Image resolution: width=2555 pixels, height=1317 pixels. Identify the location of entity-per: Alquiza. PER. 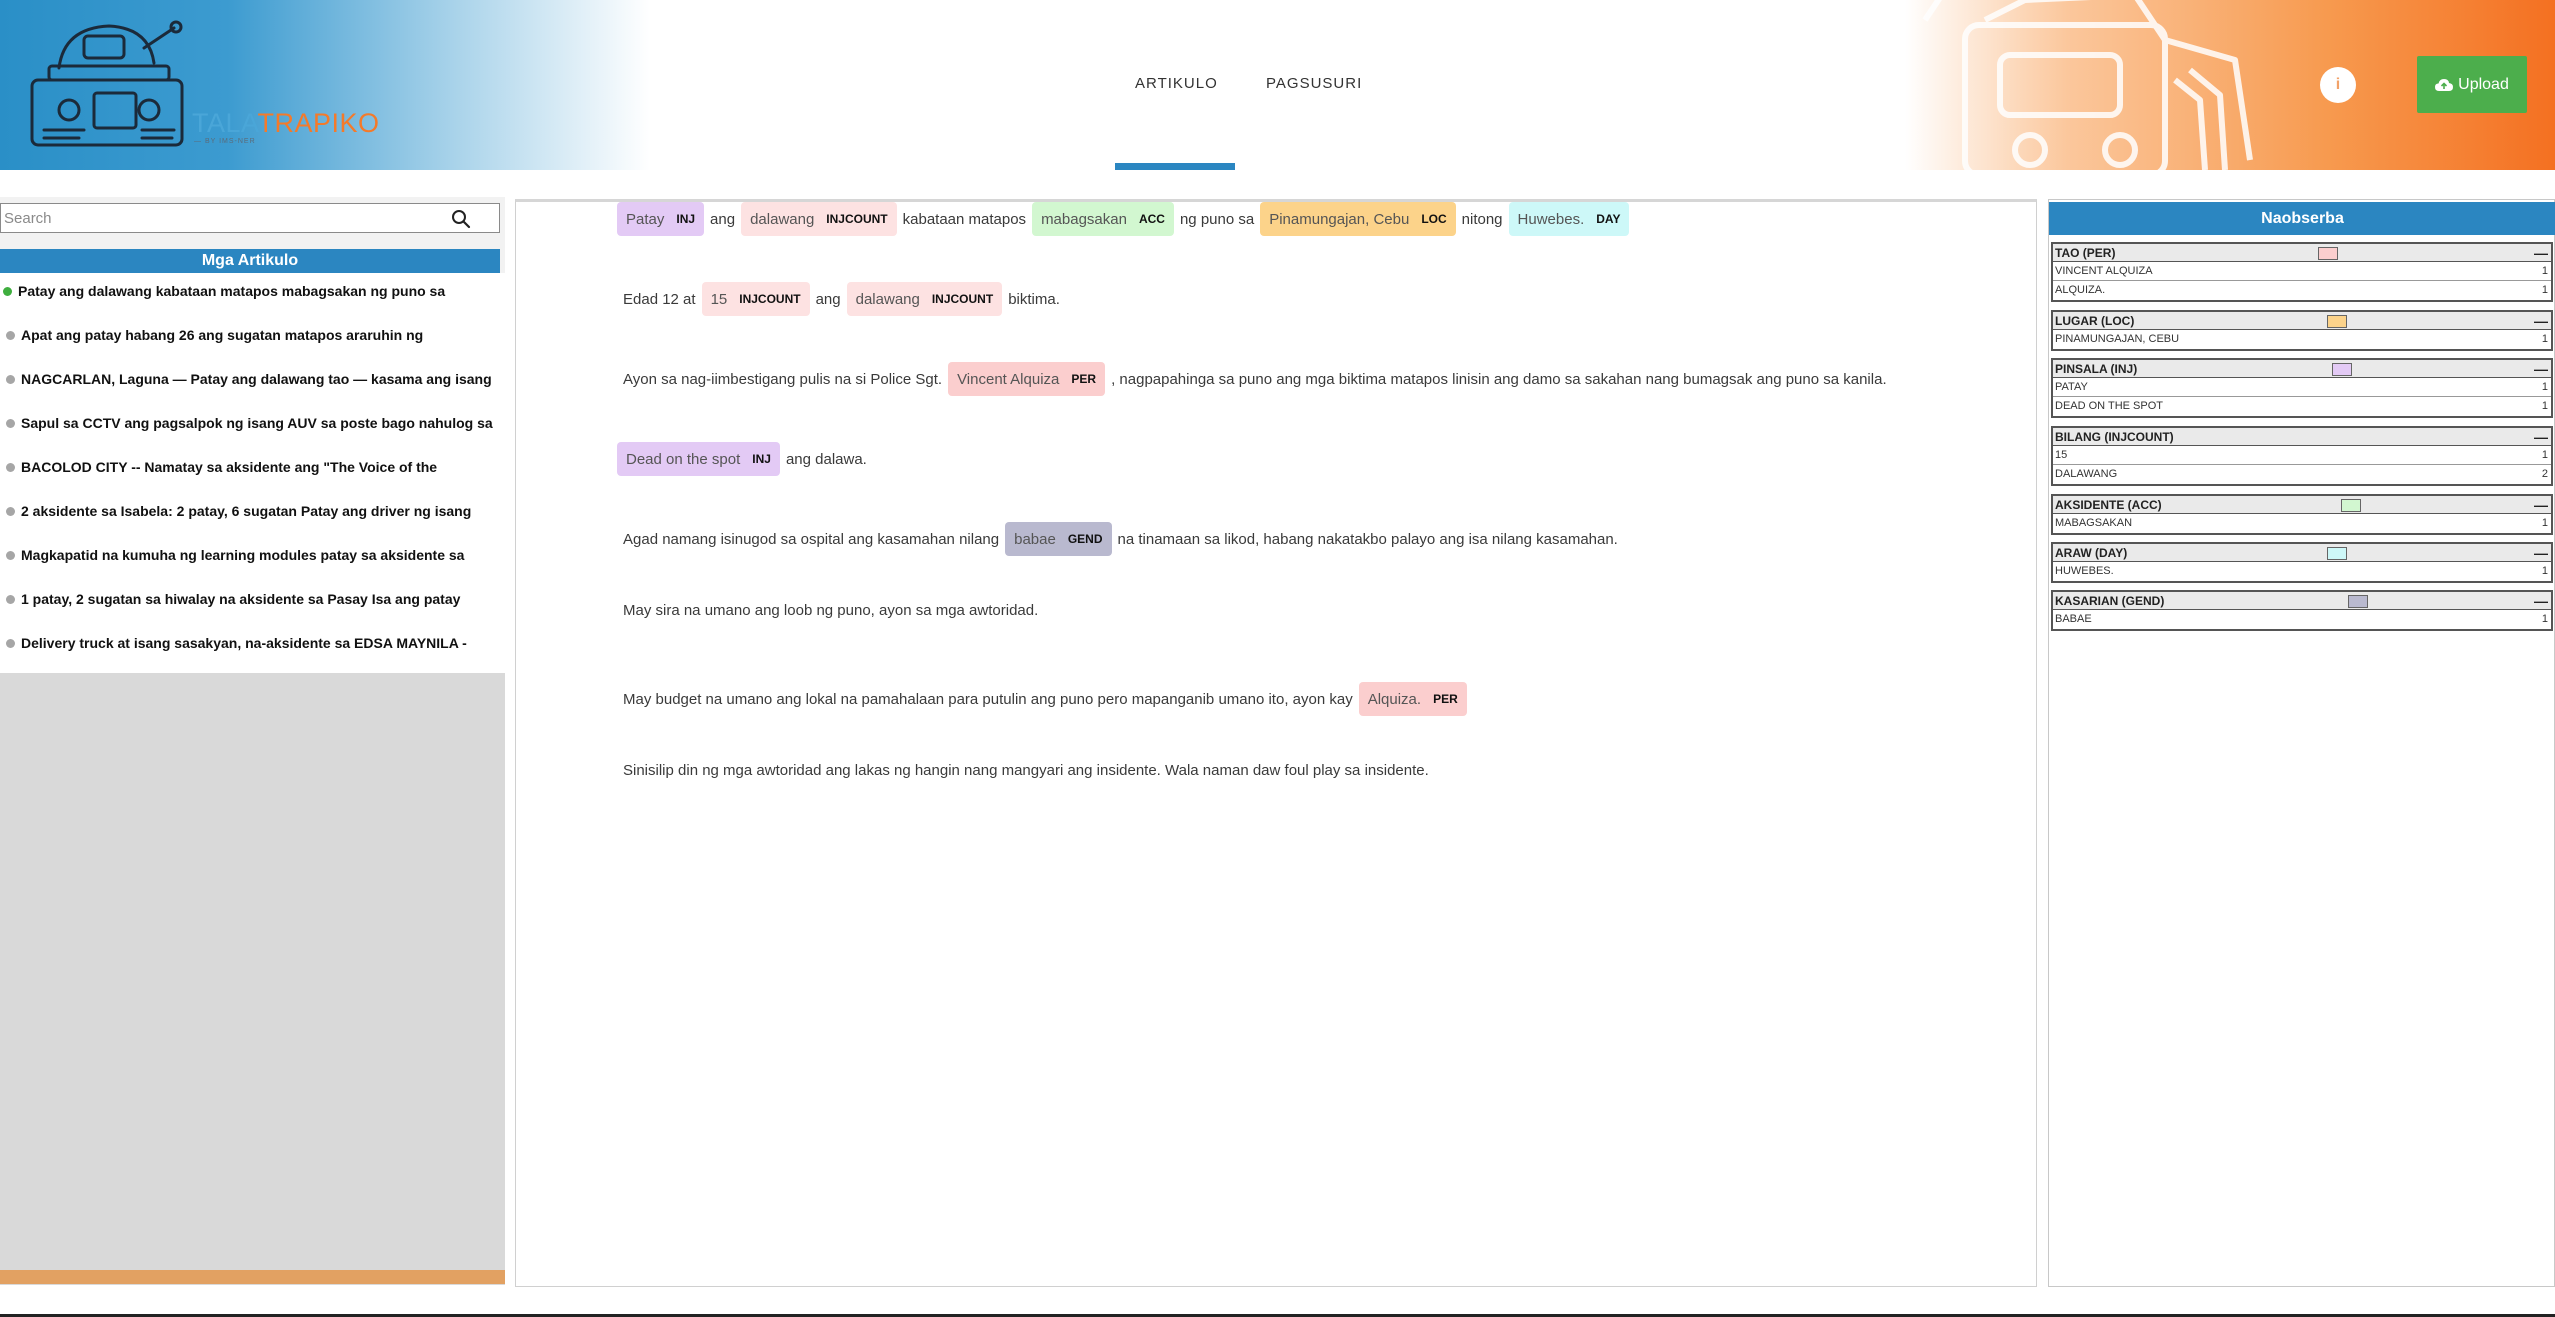
(1412, 699).